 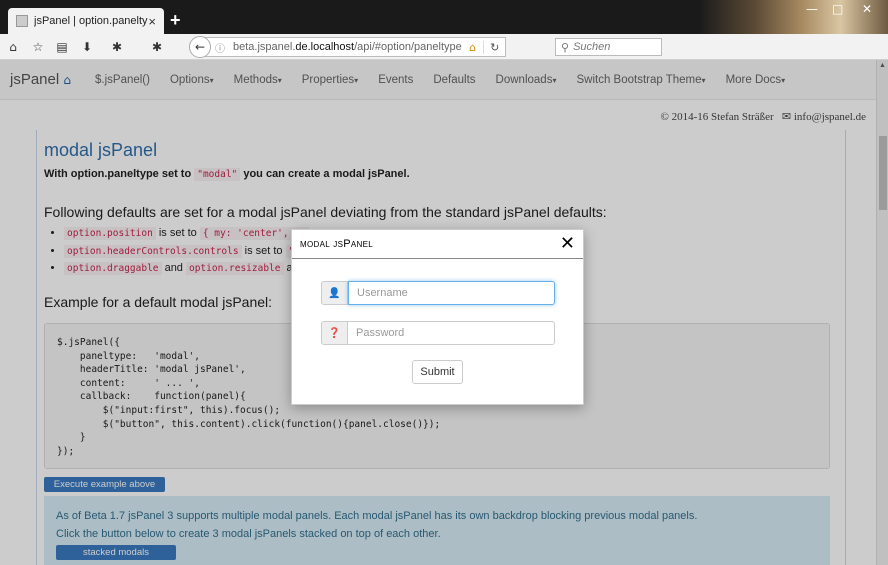 What do you see at coordinates (437, 372) in the screenshot?
I see `submit-button: Submit` at bounding box center [437, 372].